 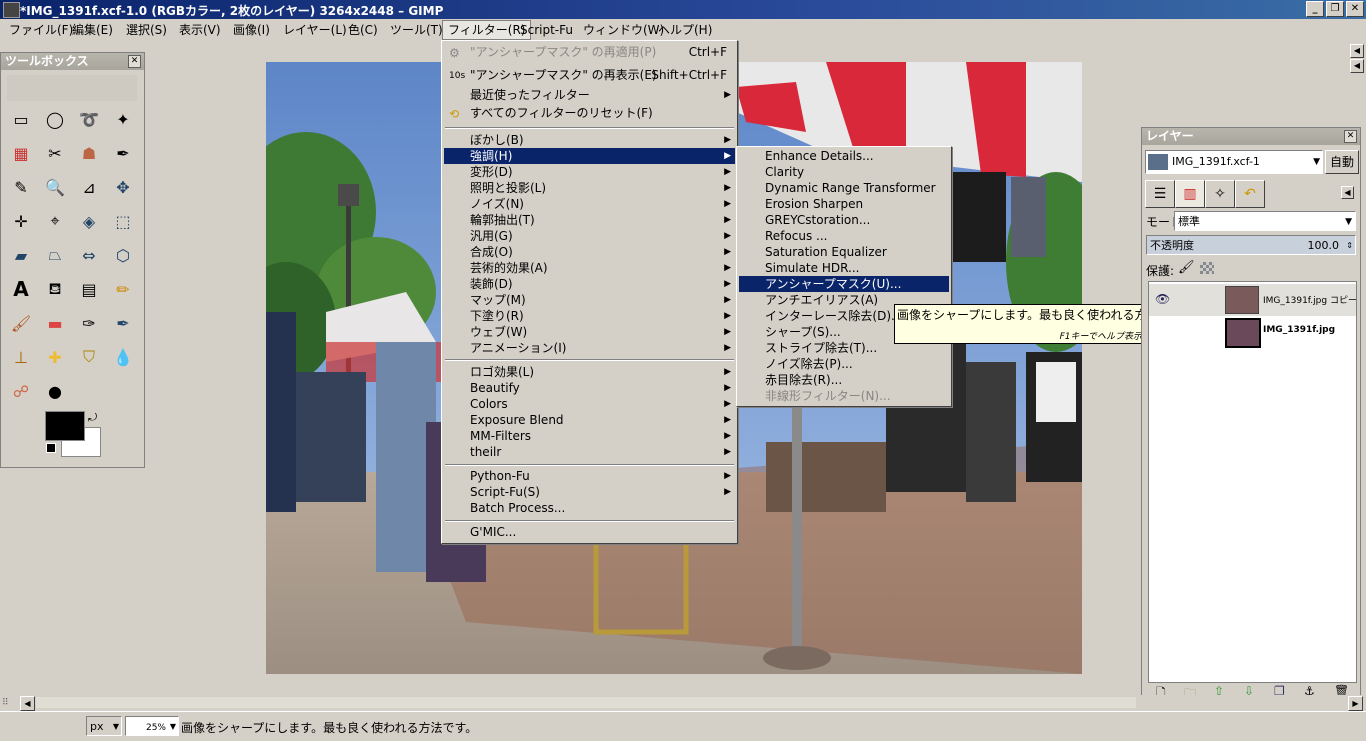 I want to click on erosion-sharpen-item: Erosion Sharpen, so click(x=844, y=204).